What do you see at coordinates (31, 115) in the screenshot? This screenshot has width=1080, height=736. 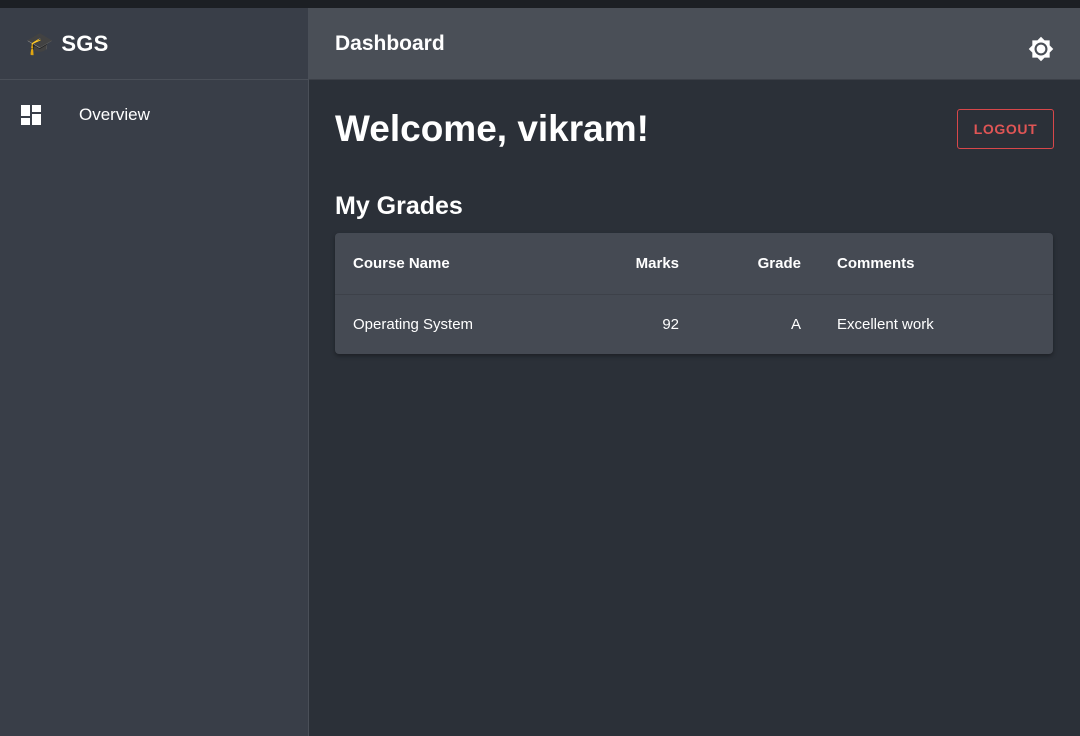 I see `dashboard-icon` at bounding box center [31, 115].